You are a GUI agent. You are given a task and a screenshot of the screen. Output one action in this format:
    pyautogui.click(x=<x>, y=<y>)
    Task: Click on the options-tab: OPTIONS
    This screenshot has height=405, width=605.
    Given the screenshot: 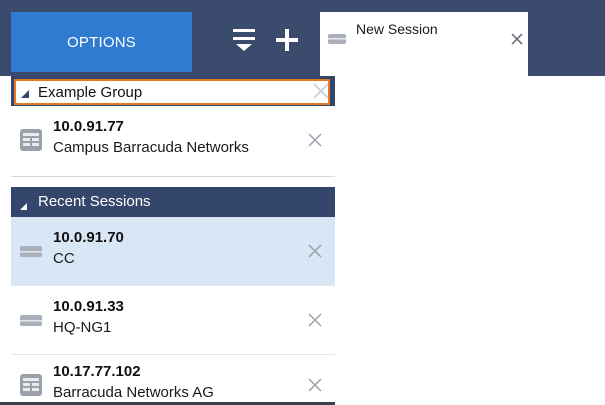 What is the action you would take?
    pyautogui.click(x=101, y=42)
    